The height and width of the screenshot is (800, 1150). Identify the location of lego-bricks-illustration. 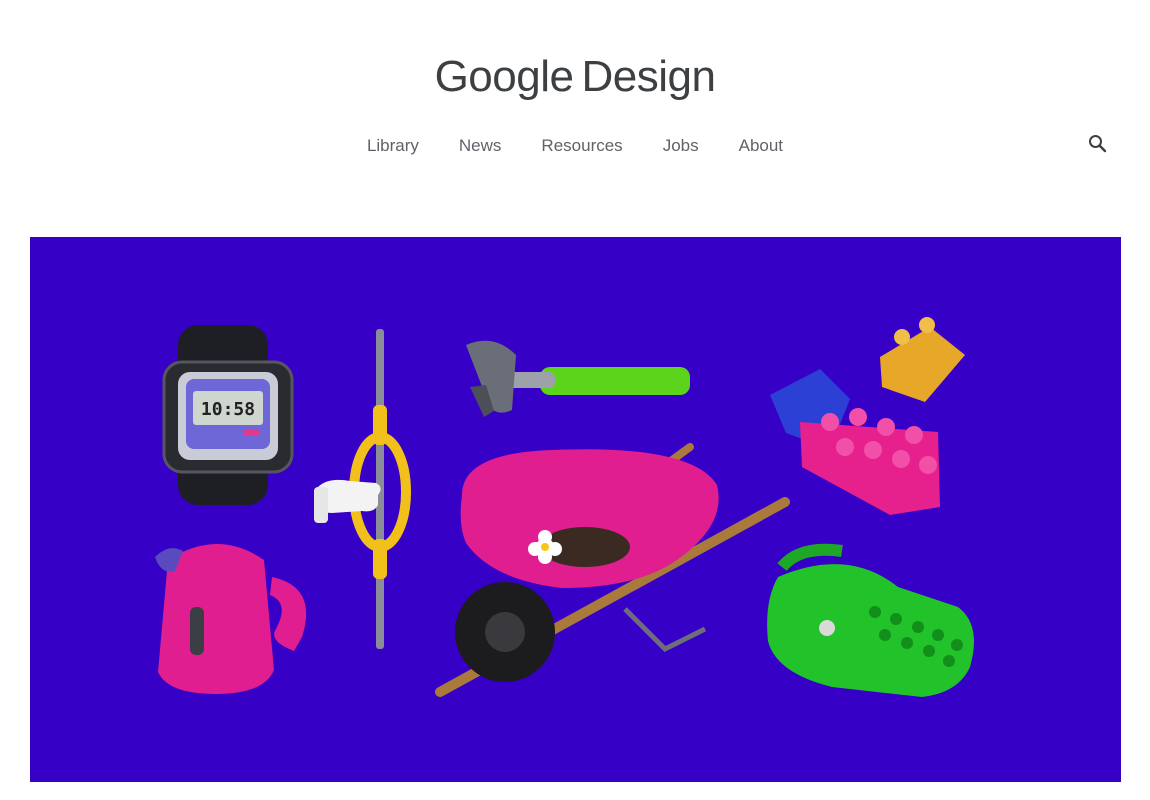
(867, 416).